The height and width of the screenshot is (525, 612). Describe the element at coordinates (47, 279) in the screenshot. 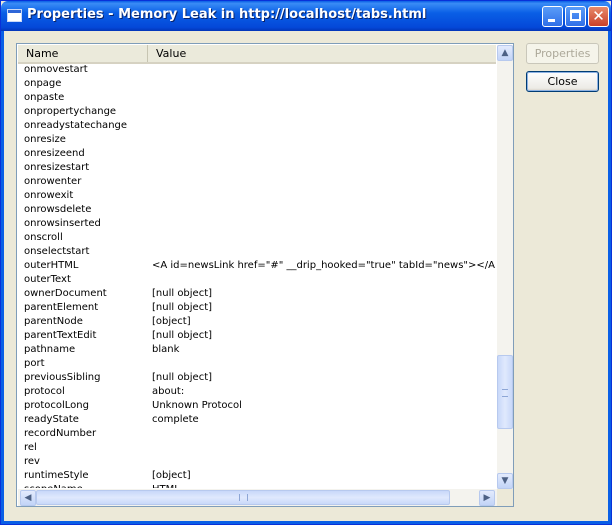

I see `property-name: outerText` at that location.